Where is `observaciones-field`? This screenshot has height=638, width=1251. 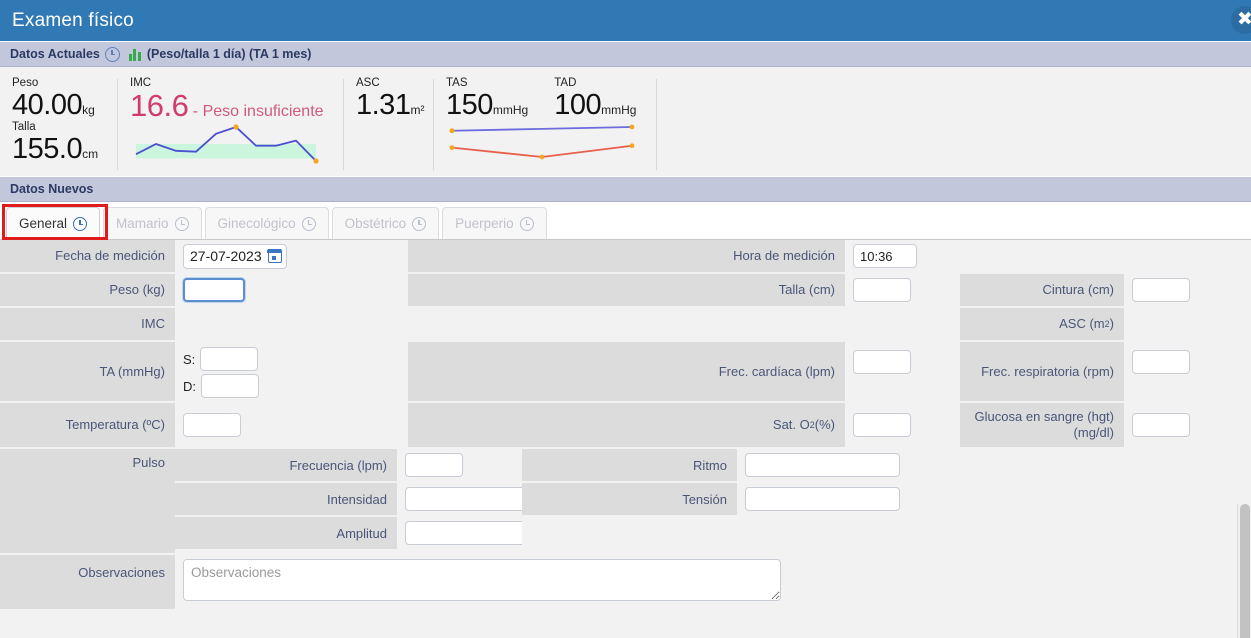 observaciones-field is located at coordinates (713, 582).